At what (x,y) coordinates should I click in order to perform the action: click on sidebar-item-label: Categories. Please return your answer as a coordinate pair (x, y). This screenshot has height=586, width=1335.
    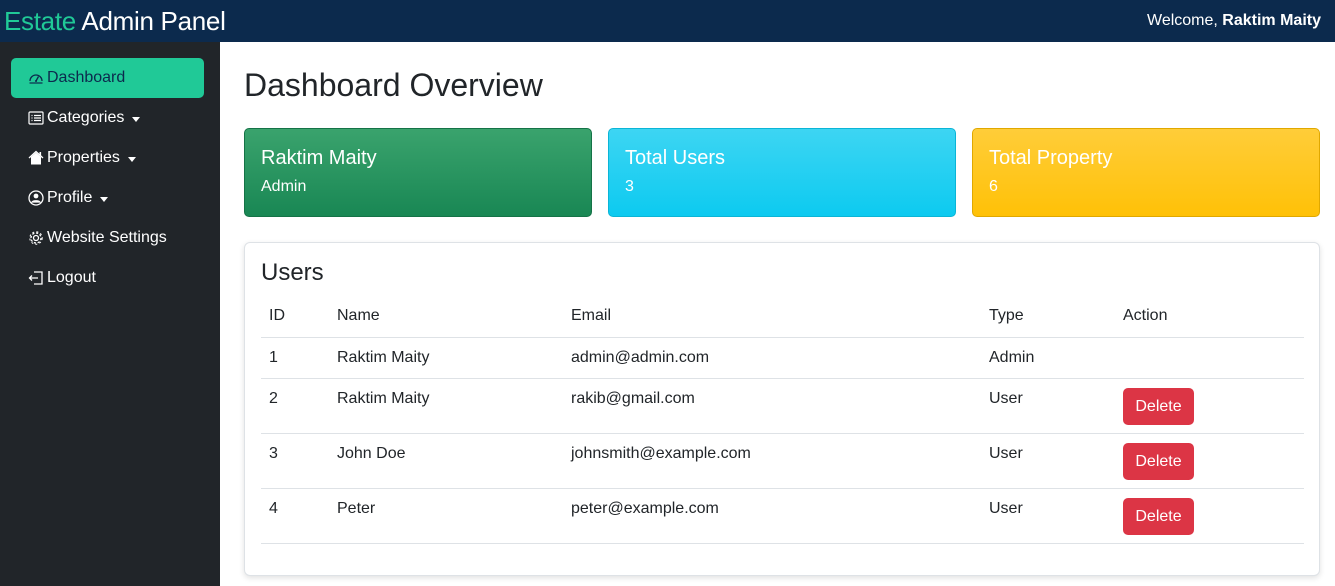
    Looking at the image, I should click on (86, 117).